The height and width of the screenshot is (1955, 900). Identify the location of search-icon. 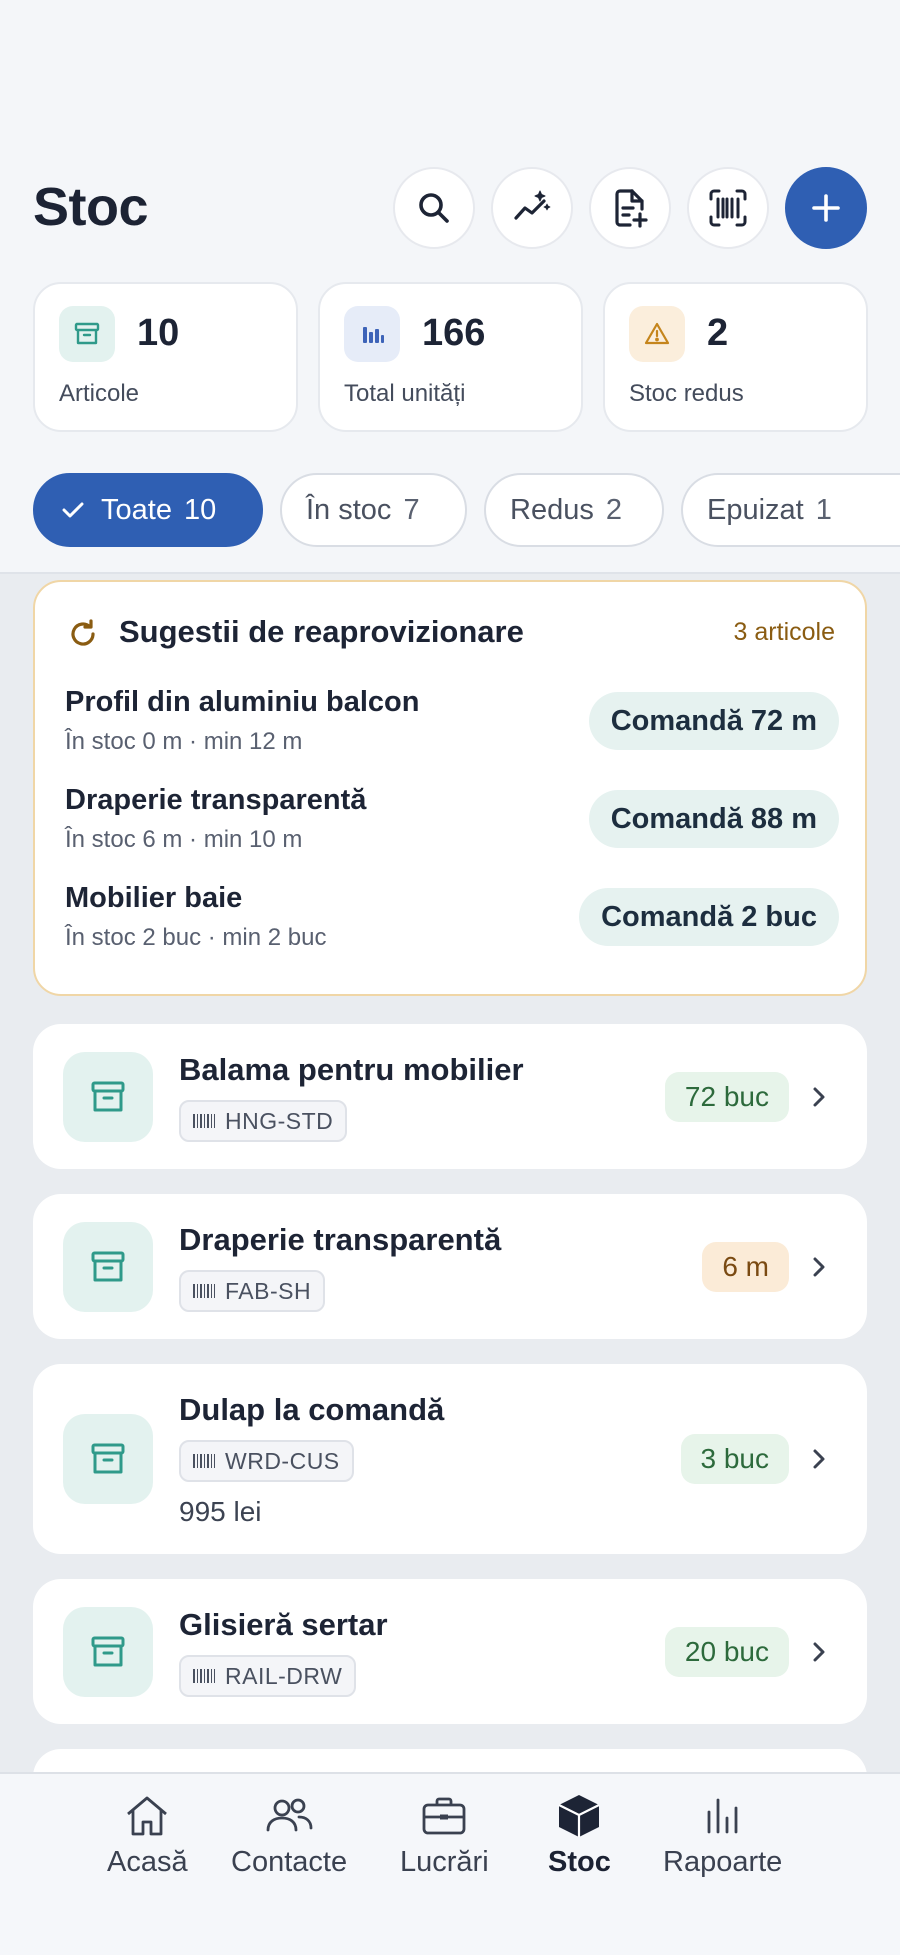
(434, 208).